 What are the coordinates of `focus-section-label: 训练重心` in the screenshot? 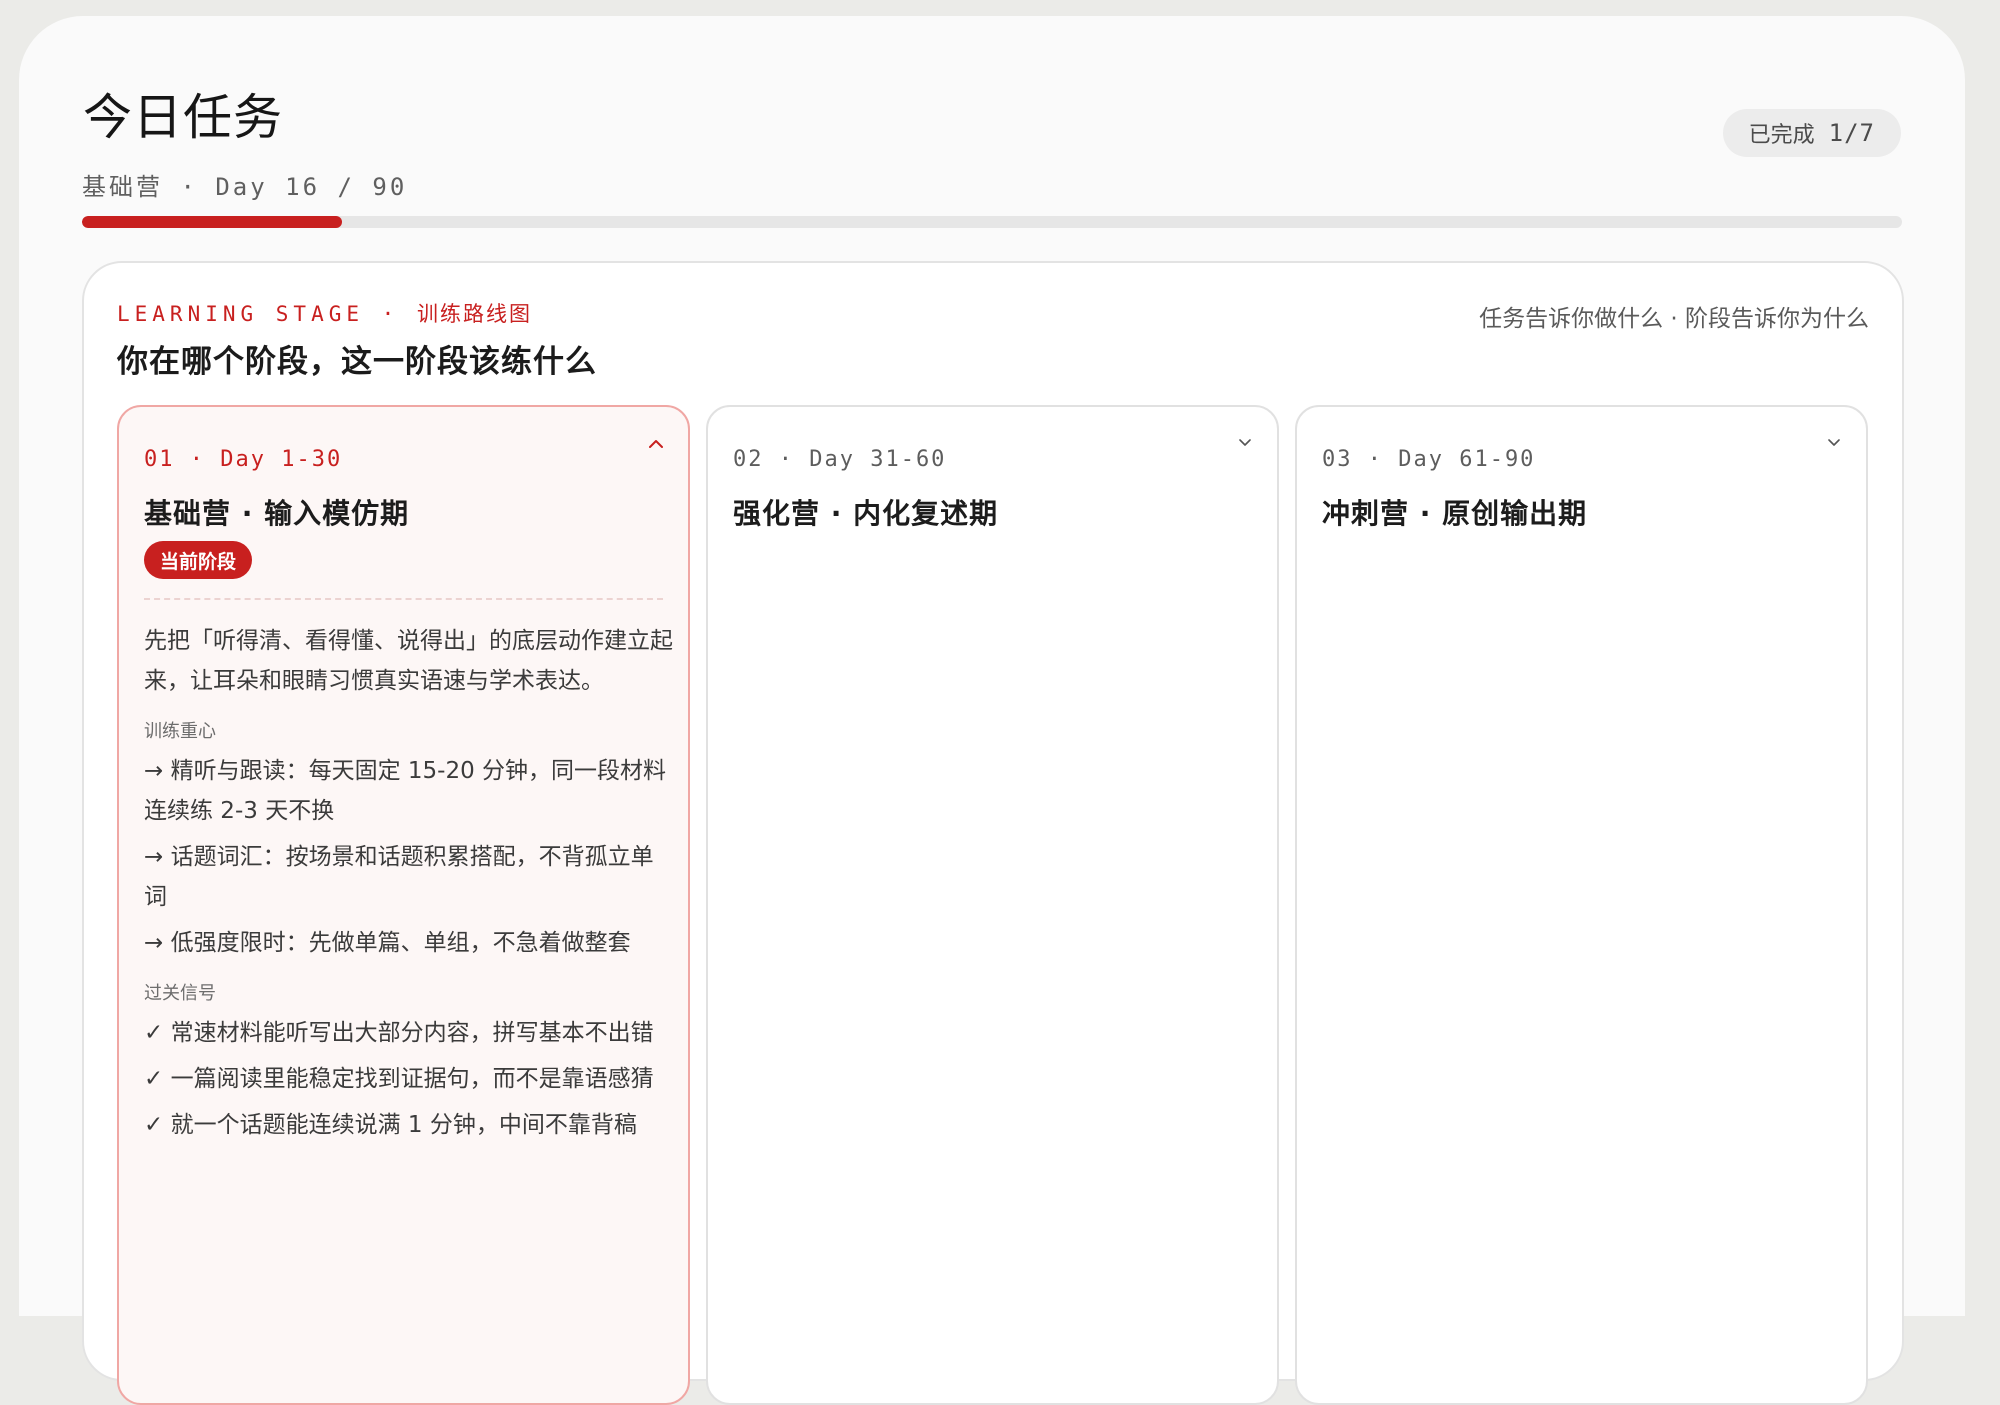 It's located at (180, 731).